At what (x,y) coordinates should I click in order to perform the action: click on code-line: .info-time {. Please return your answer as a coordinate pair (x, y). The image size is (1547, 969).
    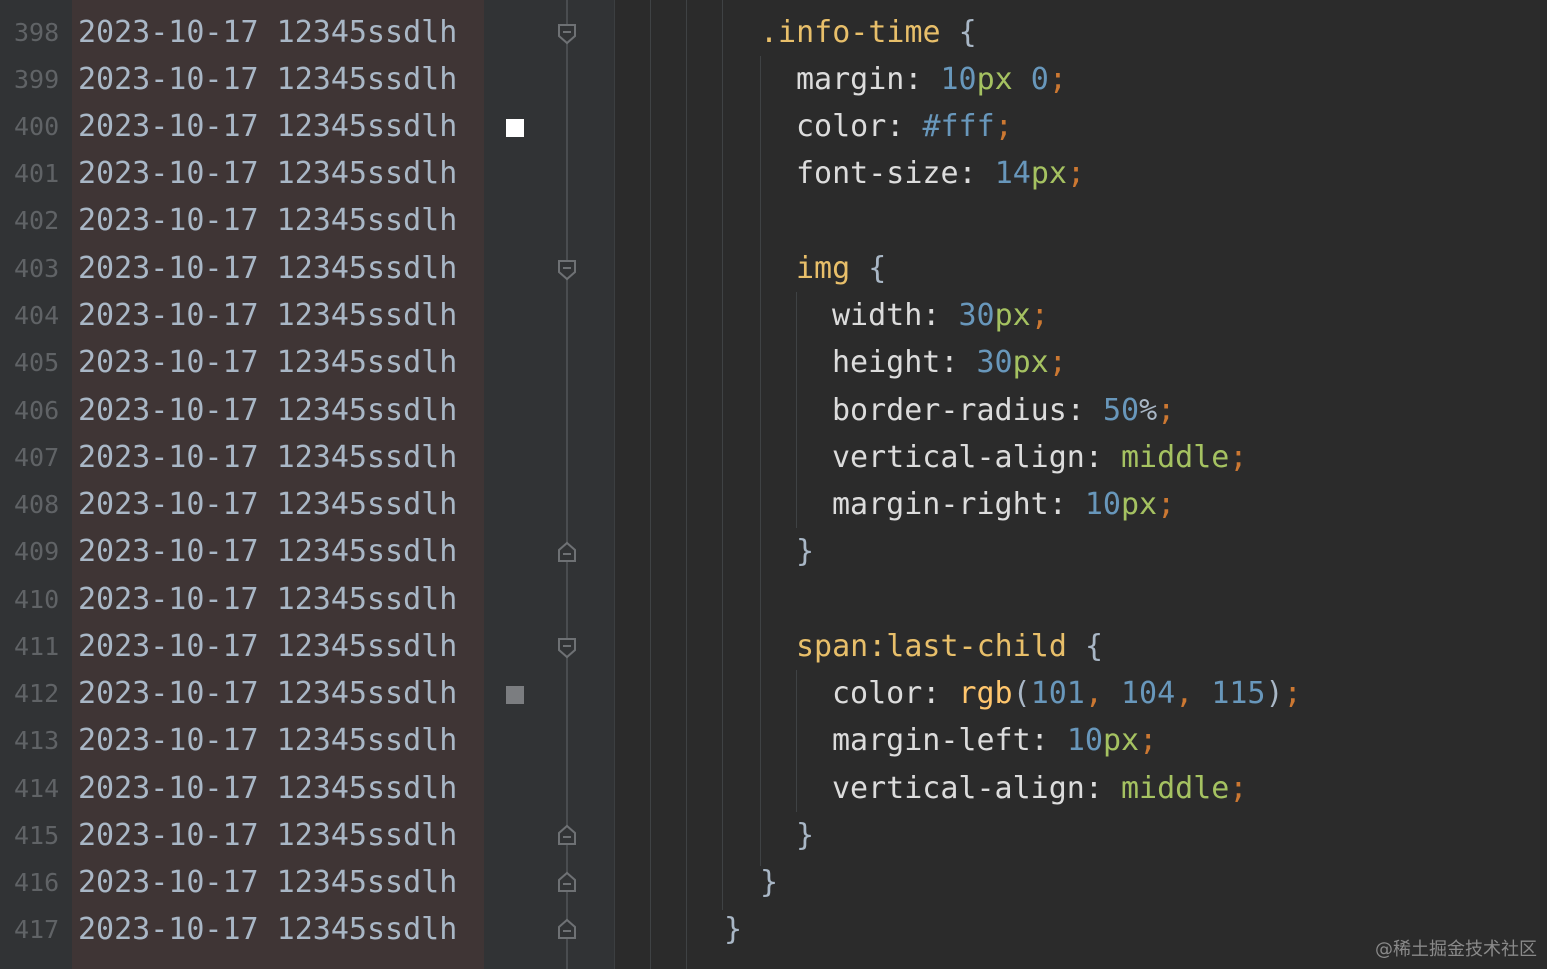
    Looking at the image, I should click on (868, 32).